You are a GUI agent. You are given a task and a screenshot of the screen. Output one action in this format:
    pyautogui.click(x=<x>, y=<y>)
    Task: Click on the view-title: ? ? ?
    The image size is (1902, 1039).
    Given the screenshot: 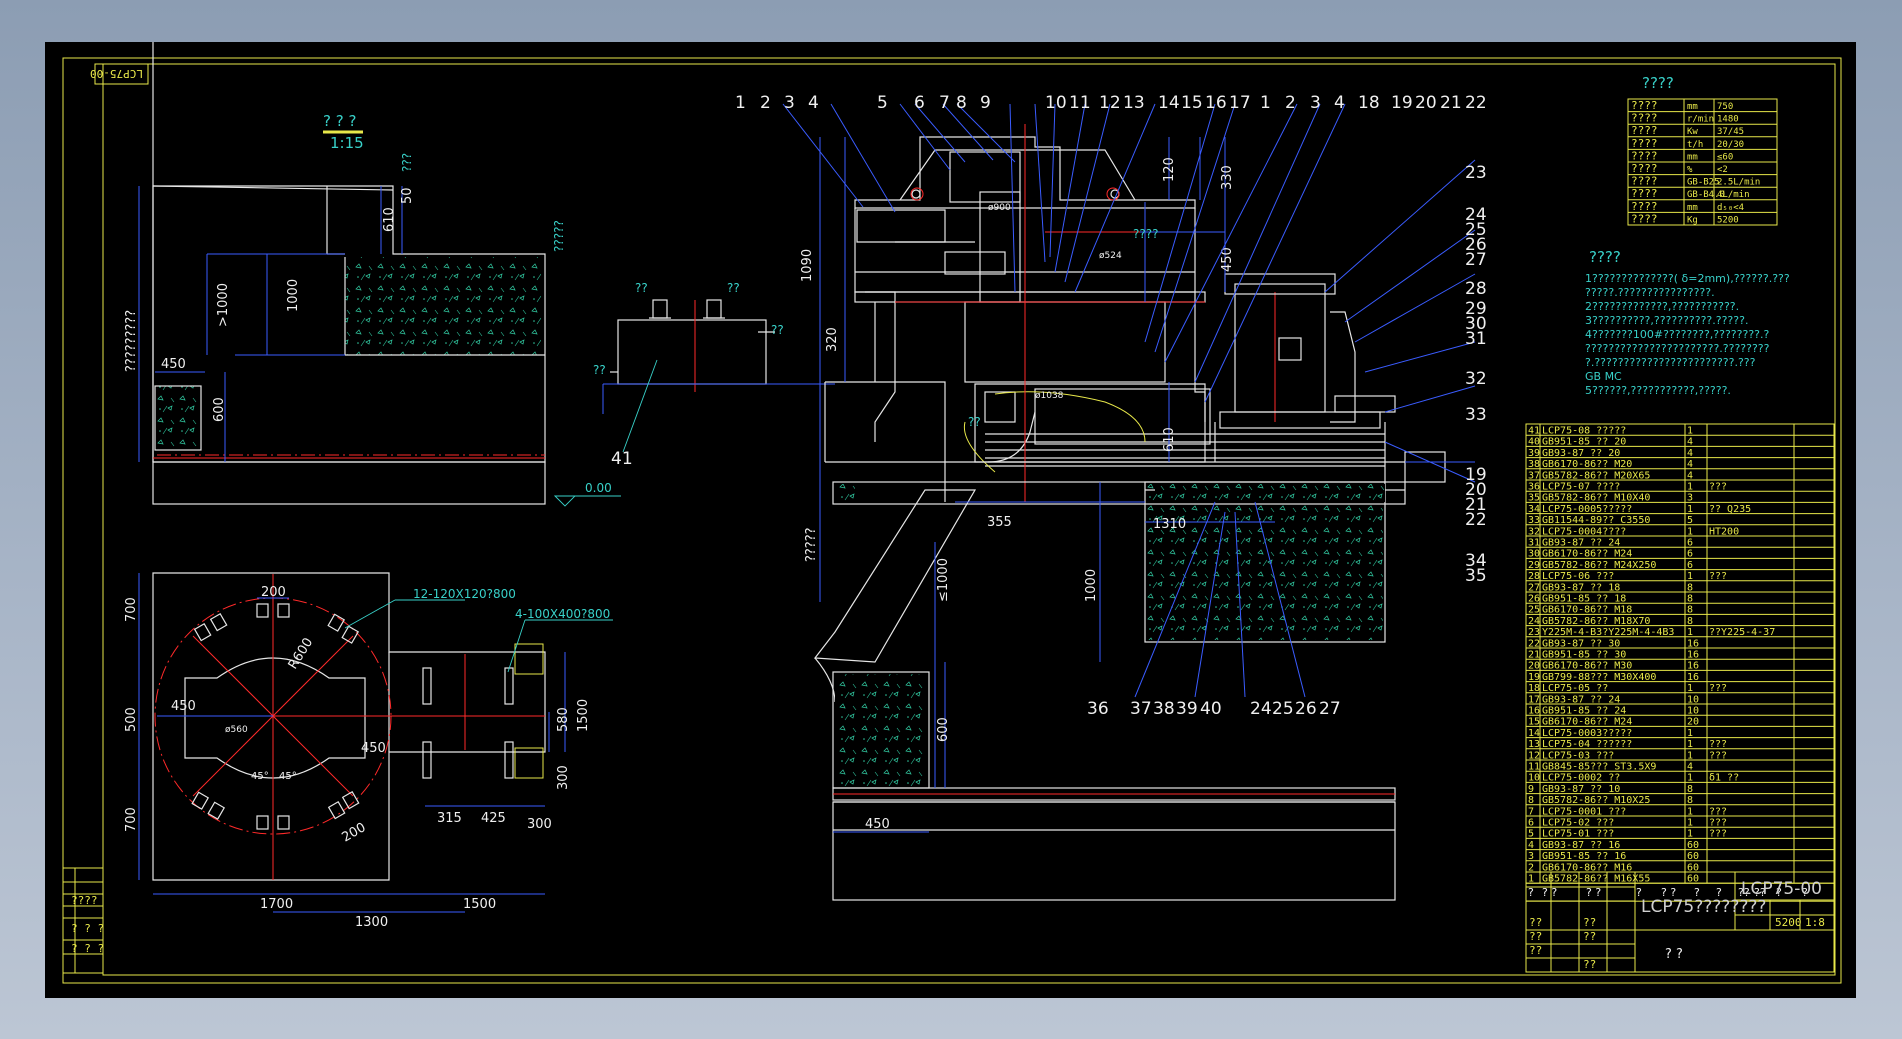 What is the action you would take?
    pyautogui.click(x=339, y=121)
    